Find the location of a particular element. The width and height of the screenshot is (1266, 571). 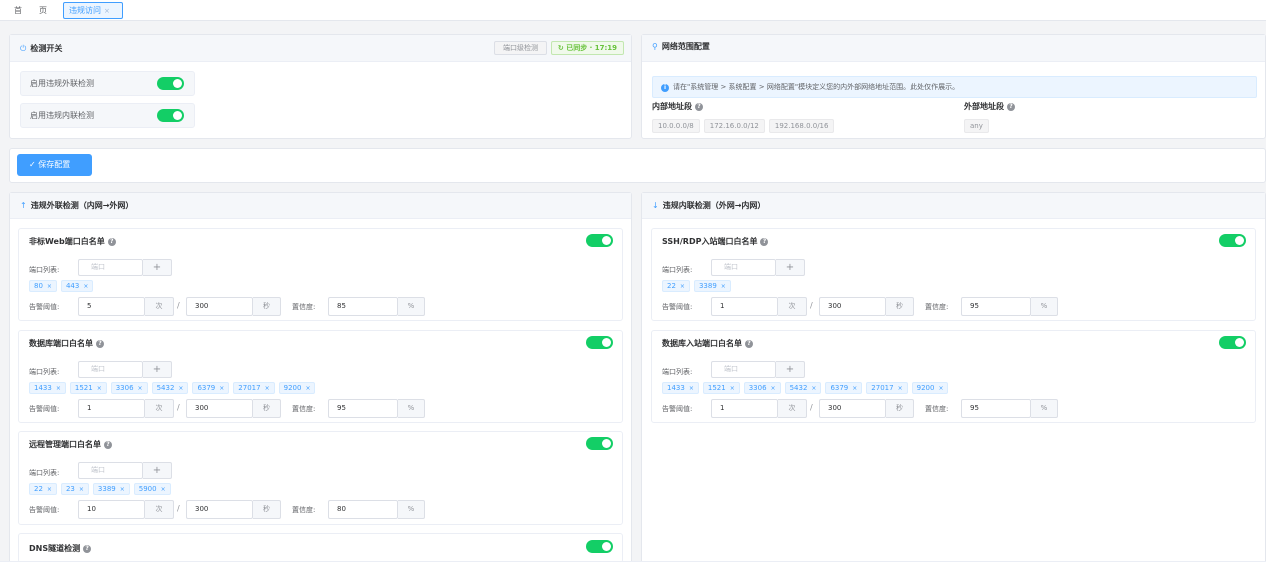

inbound-detect-toggle is located at coordinates (170, 115).